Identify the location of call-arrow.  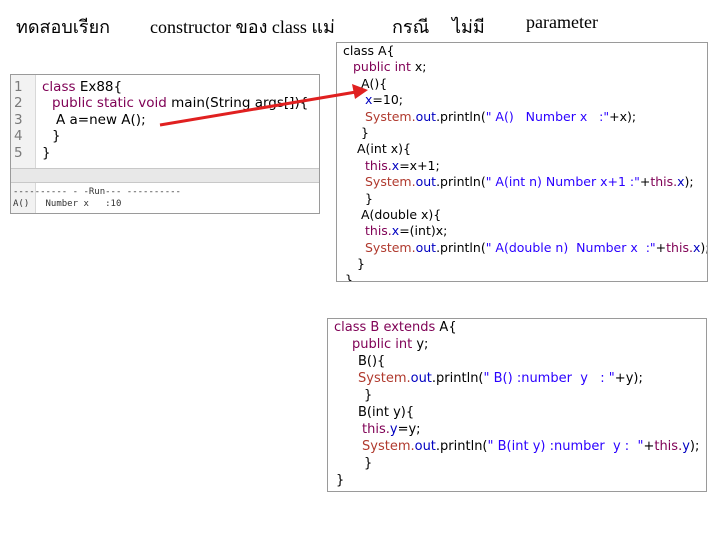
(263, 105).